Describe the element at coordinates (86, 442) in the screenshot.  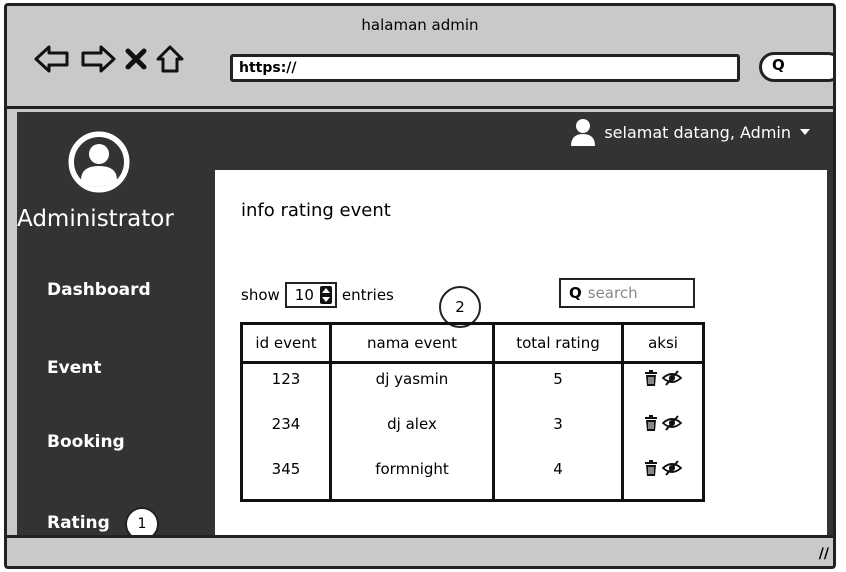
I see `sidebar-item-booking: Booking` at that location.